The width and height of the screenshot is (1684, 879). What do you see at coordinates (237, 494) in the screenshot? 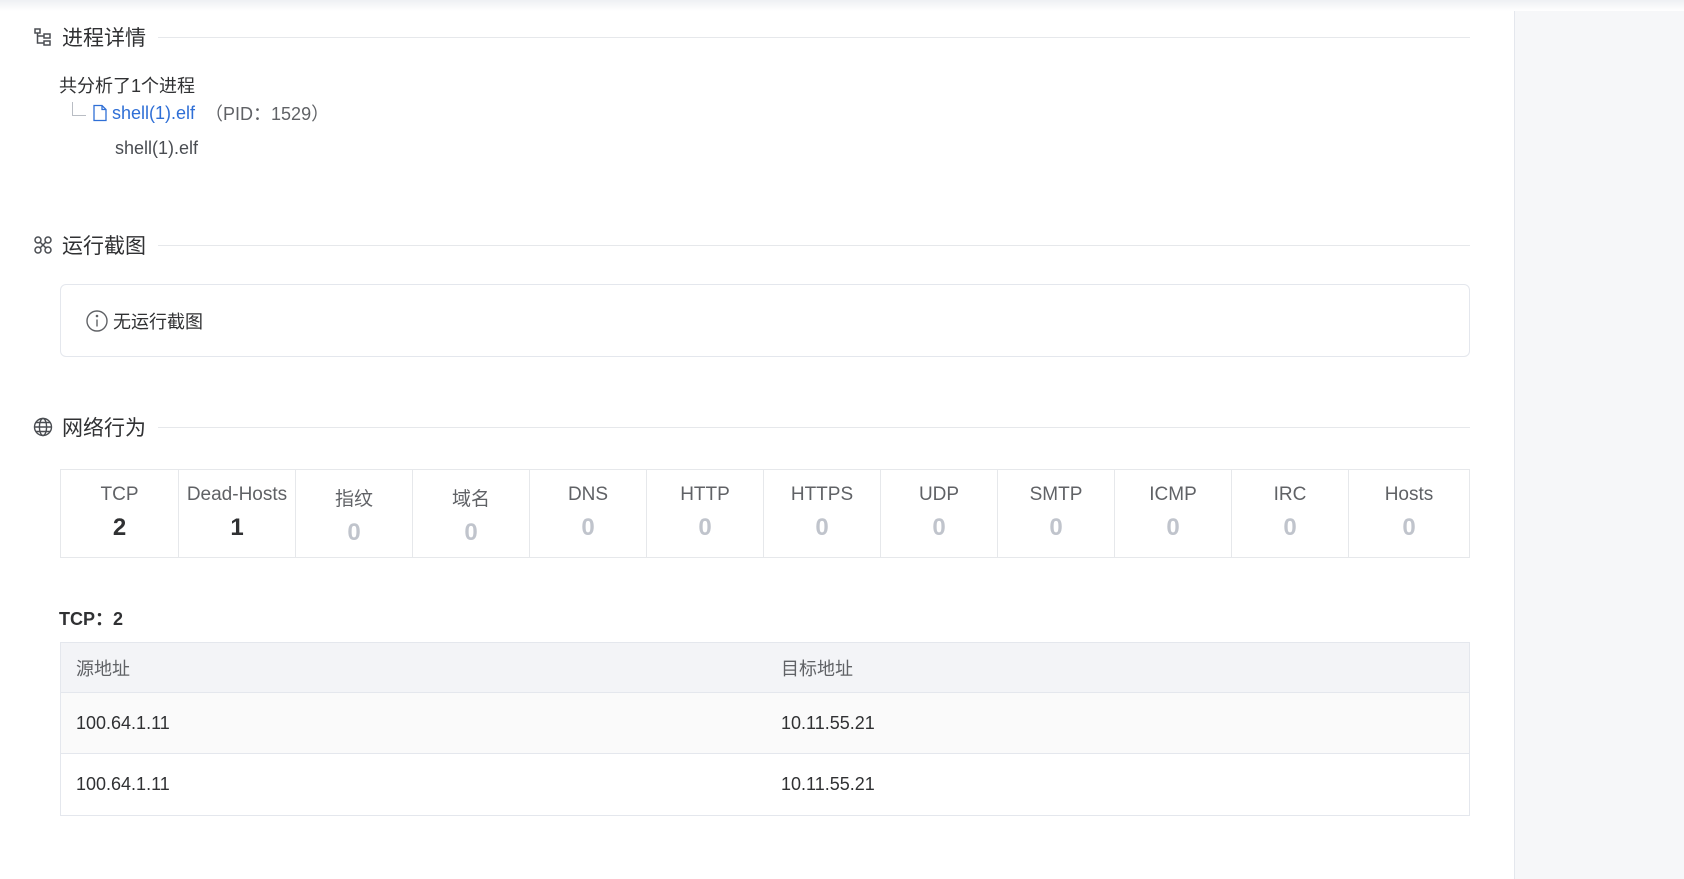
I see `stat-label: Dead-Hosts` at bounding box center [237, 494].